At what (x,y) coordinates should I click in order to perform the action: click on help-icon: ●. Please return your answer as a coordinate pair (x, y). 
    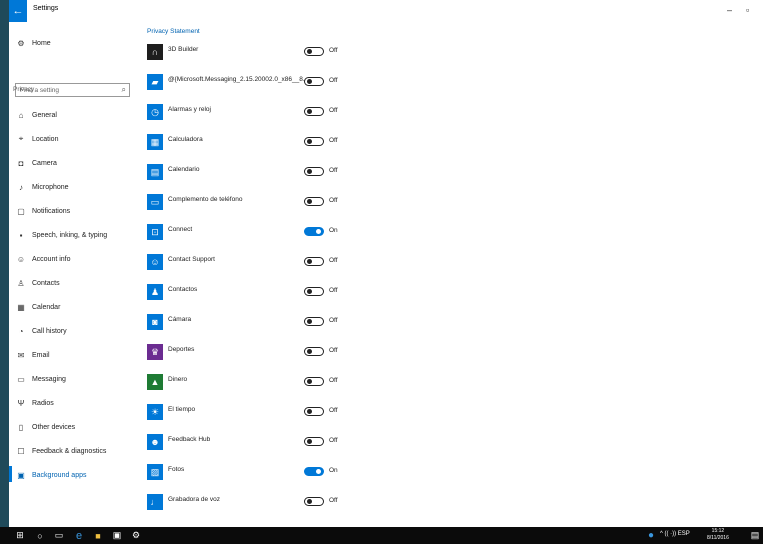
    Looking at the image, I should click on (651, 535).